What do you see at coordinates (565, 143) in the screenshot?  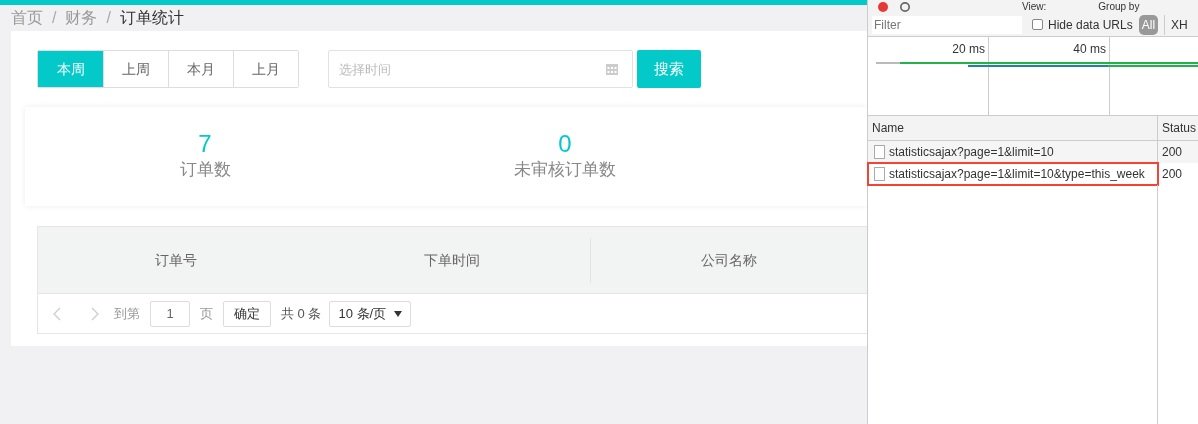 I see `stat-value: 0` at bounding box center [565, 143].